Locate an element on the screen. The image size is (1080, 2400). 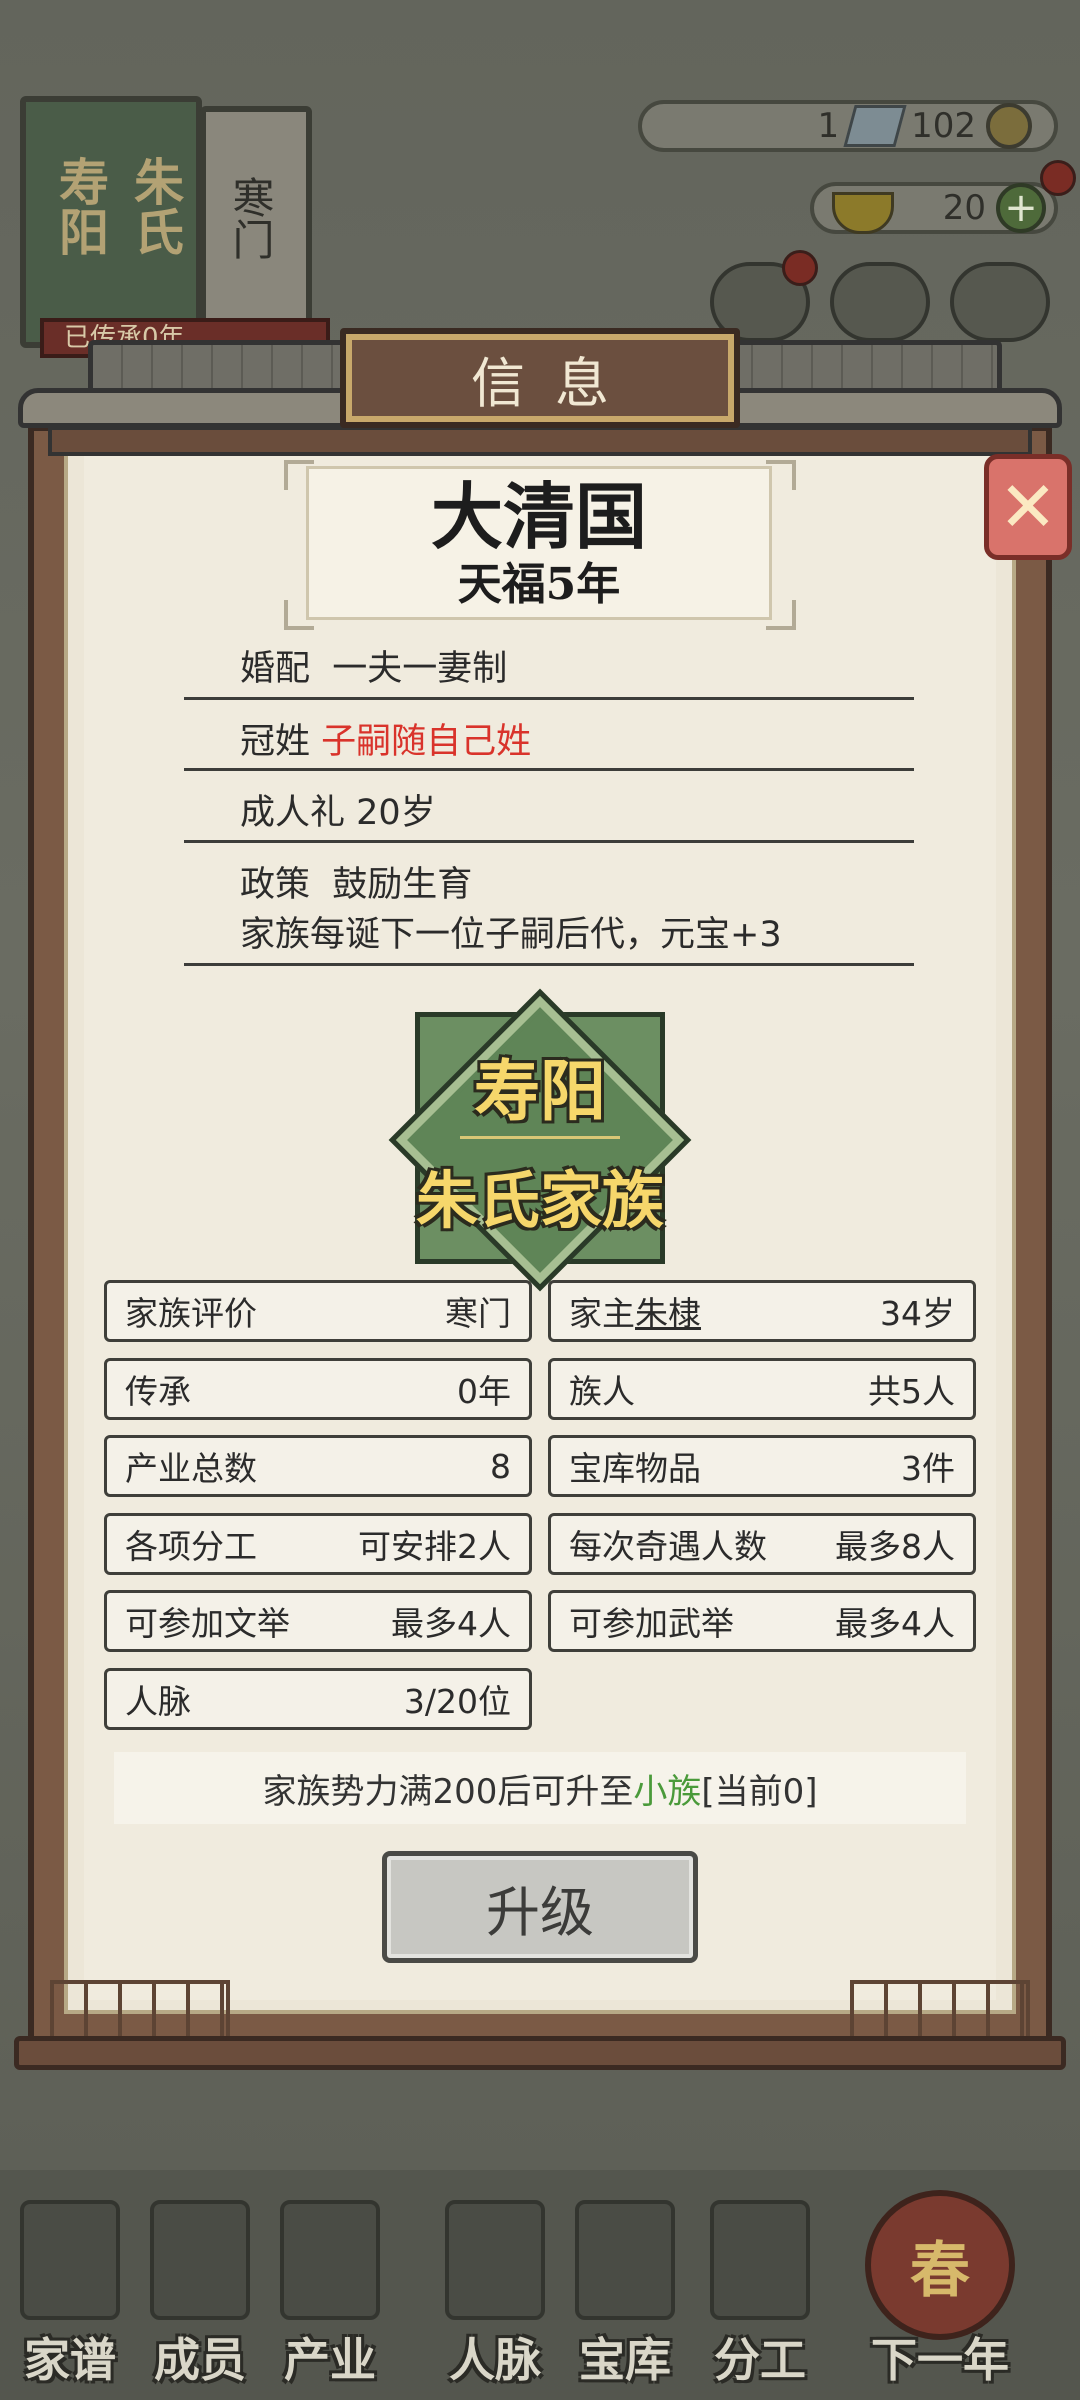
nav-industry: 产业 is located at coordinates (330, 2290).